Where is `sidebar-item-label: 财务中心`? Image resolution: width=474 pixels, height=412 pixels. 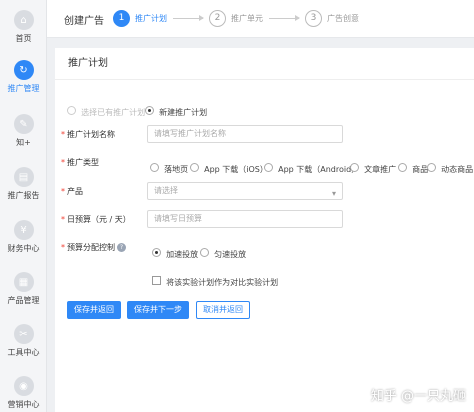 sidebar-item-label: 财务中心 is located at coordinates (23, 248).